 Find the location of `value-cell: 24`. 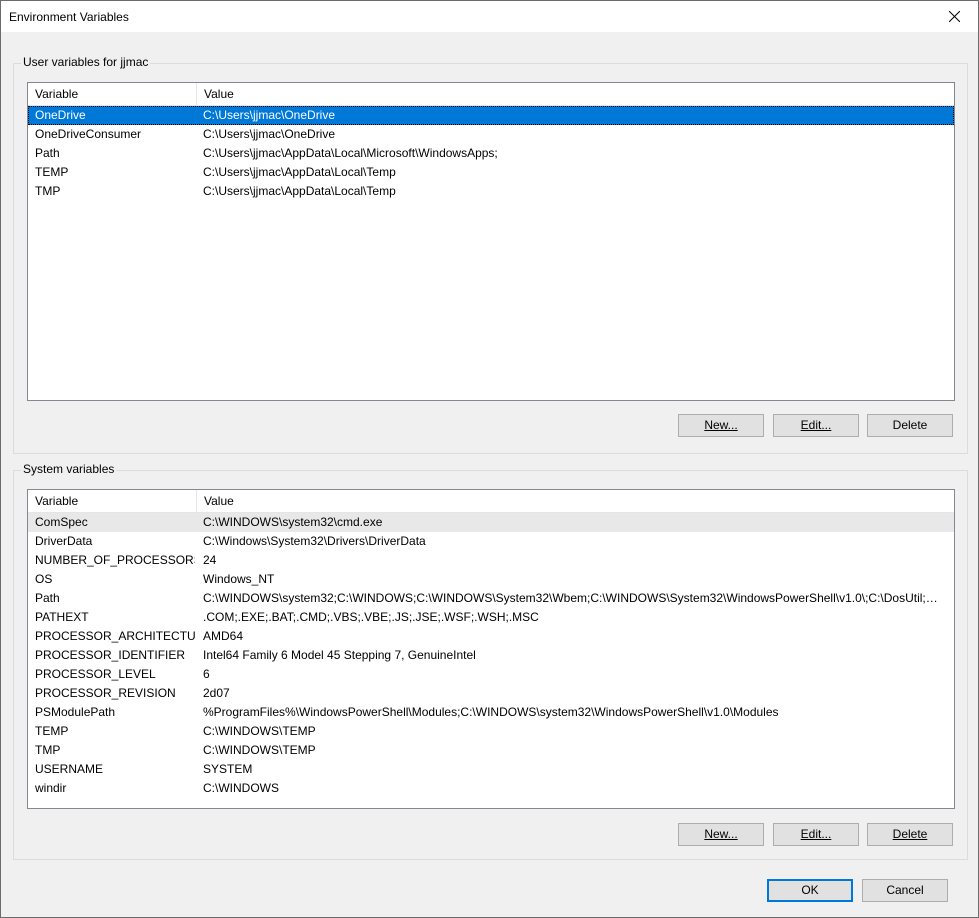

value-cell: 24 is located at coordinates (210, 560).